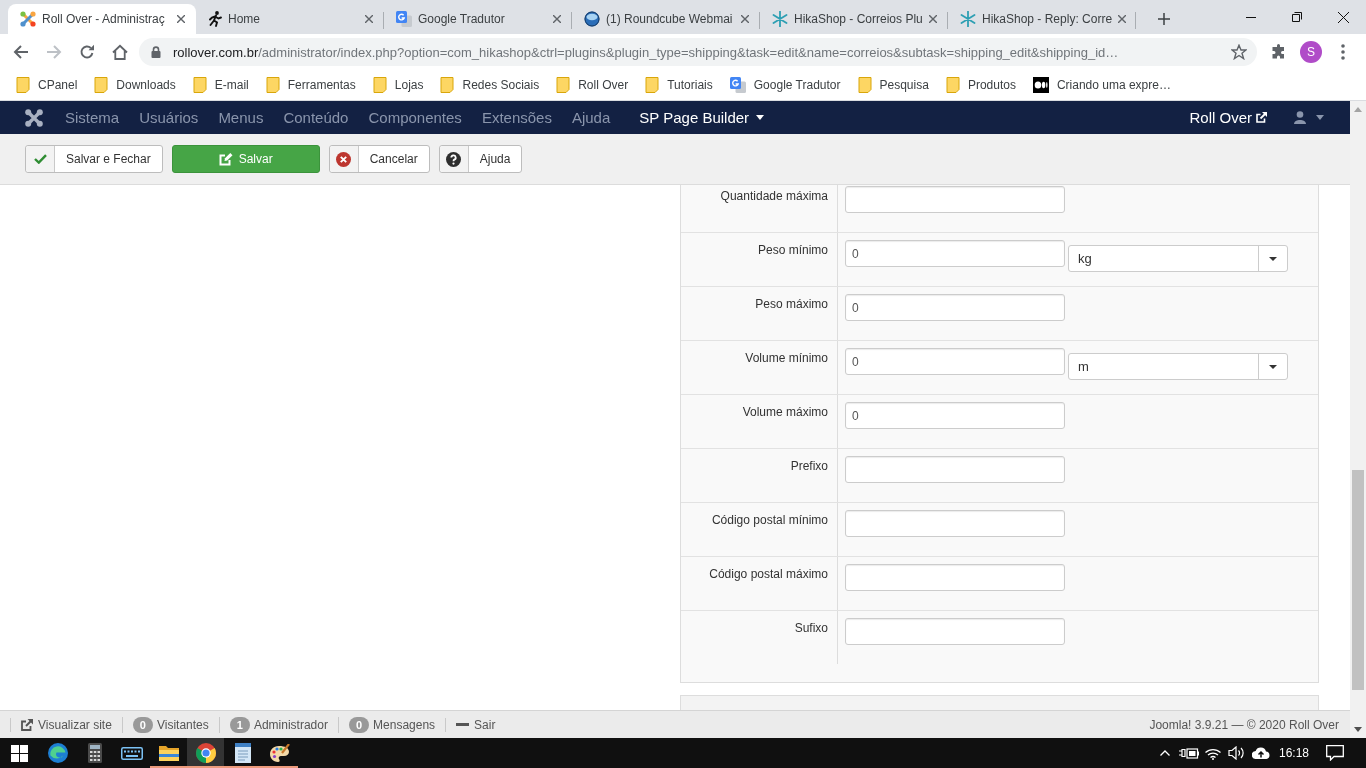  What do you see at coordinates (220, 85) in the screenshot?
I see `bookmark: E-mail` at bounding box center [220, 85].